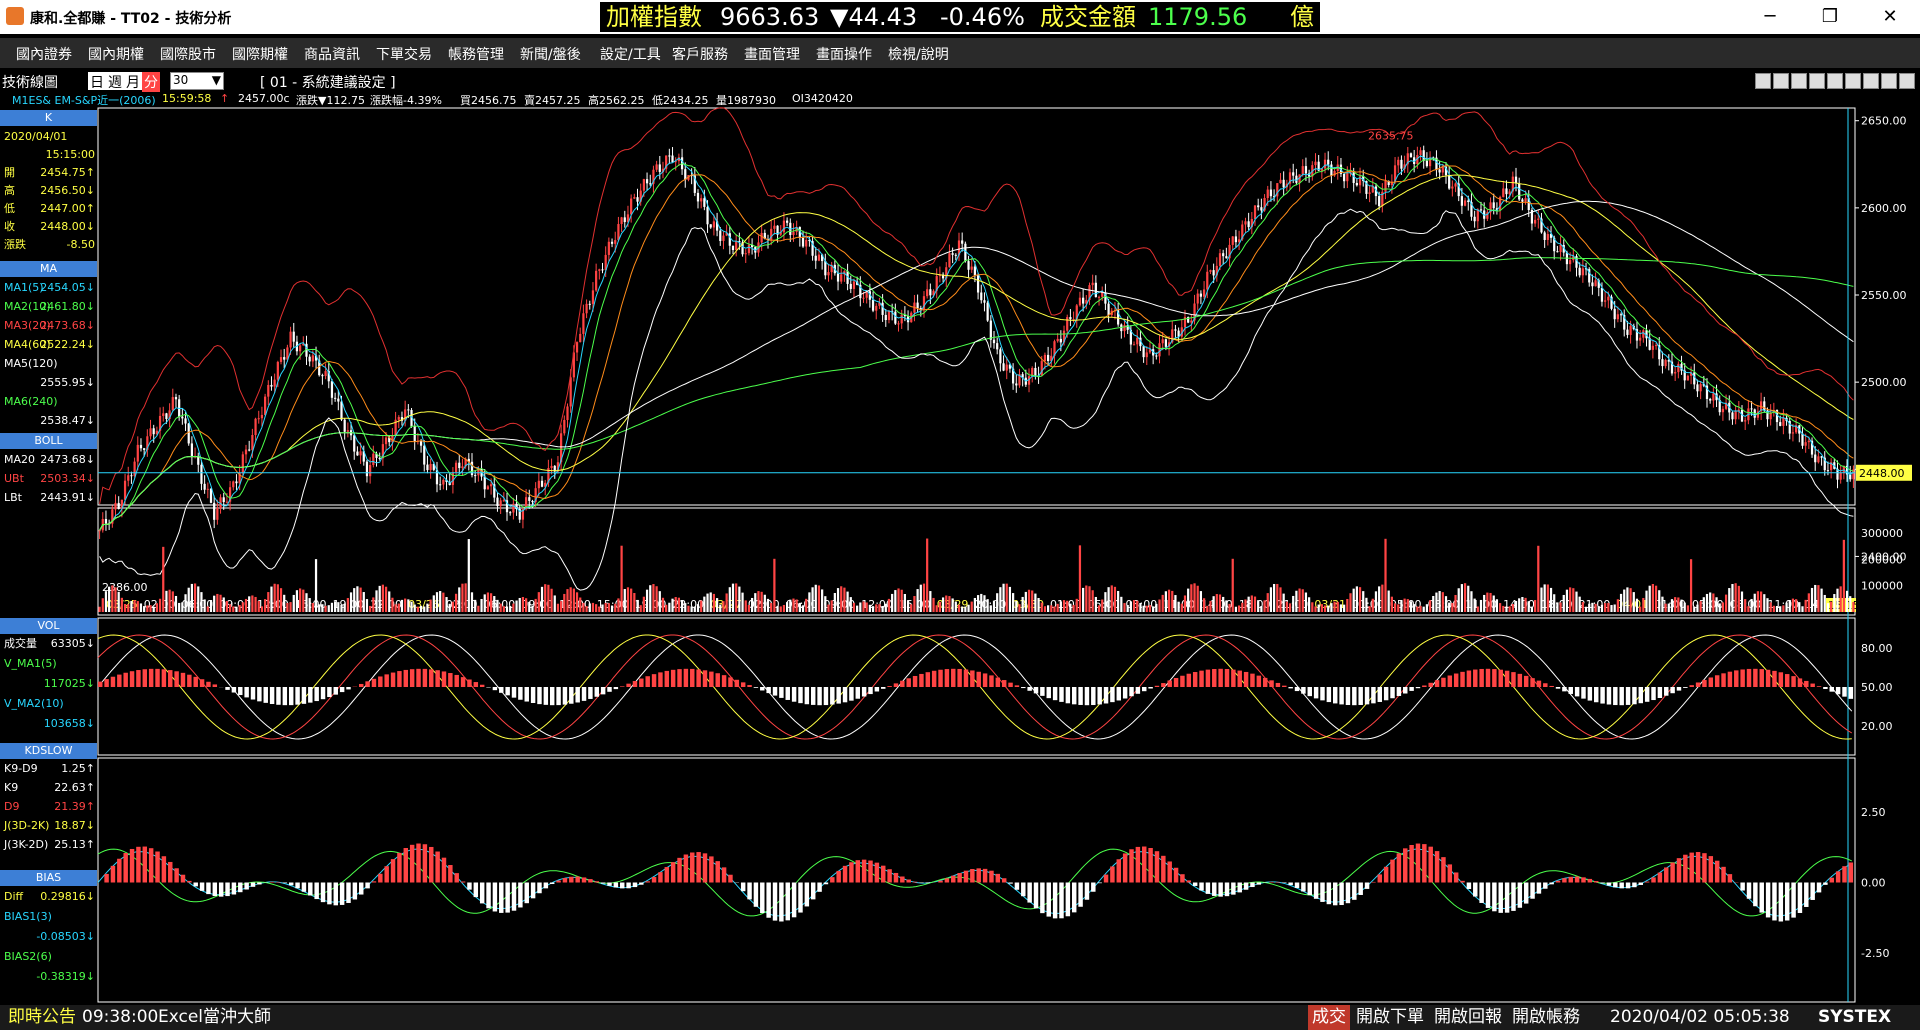 The image size is (1920, 1030). I want to click on bias-tick-label: 2.50, so click(1873, 812).